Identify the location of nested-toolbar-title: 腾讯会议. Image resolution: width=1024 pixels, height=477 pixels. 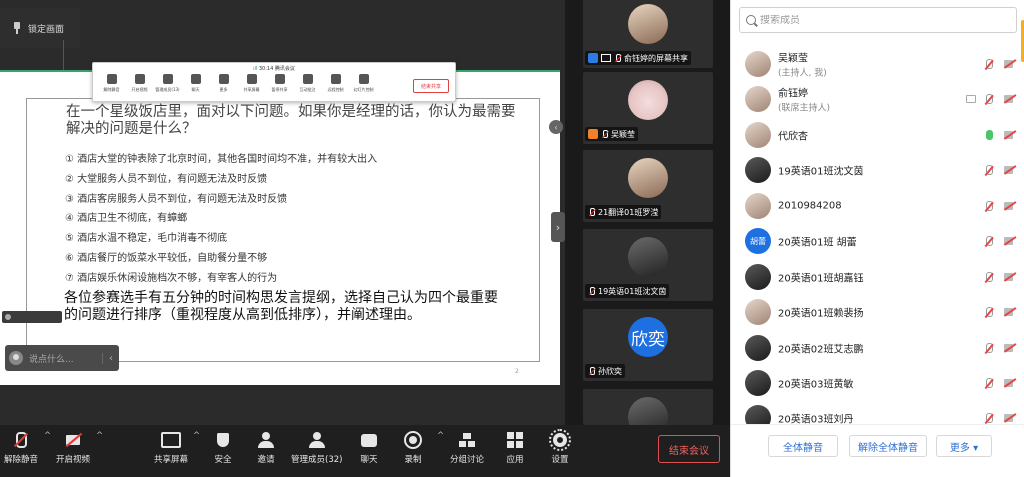
(284, 69).